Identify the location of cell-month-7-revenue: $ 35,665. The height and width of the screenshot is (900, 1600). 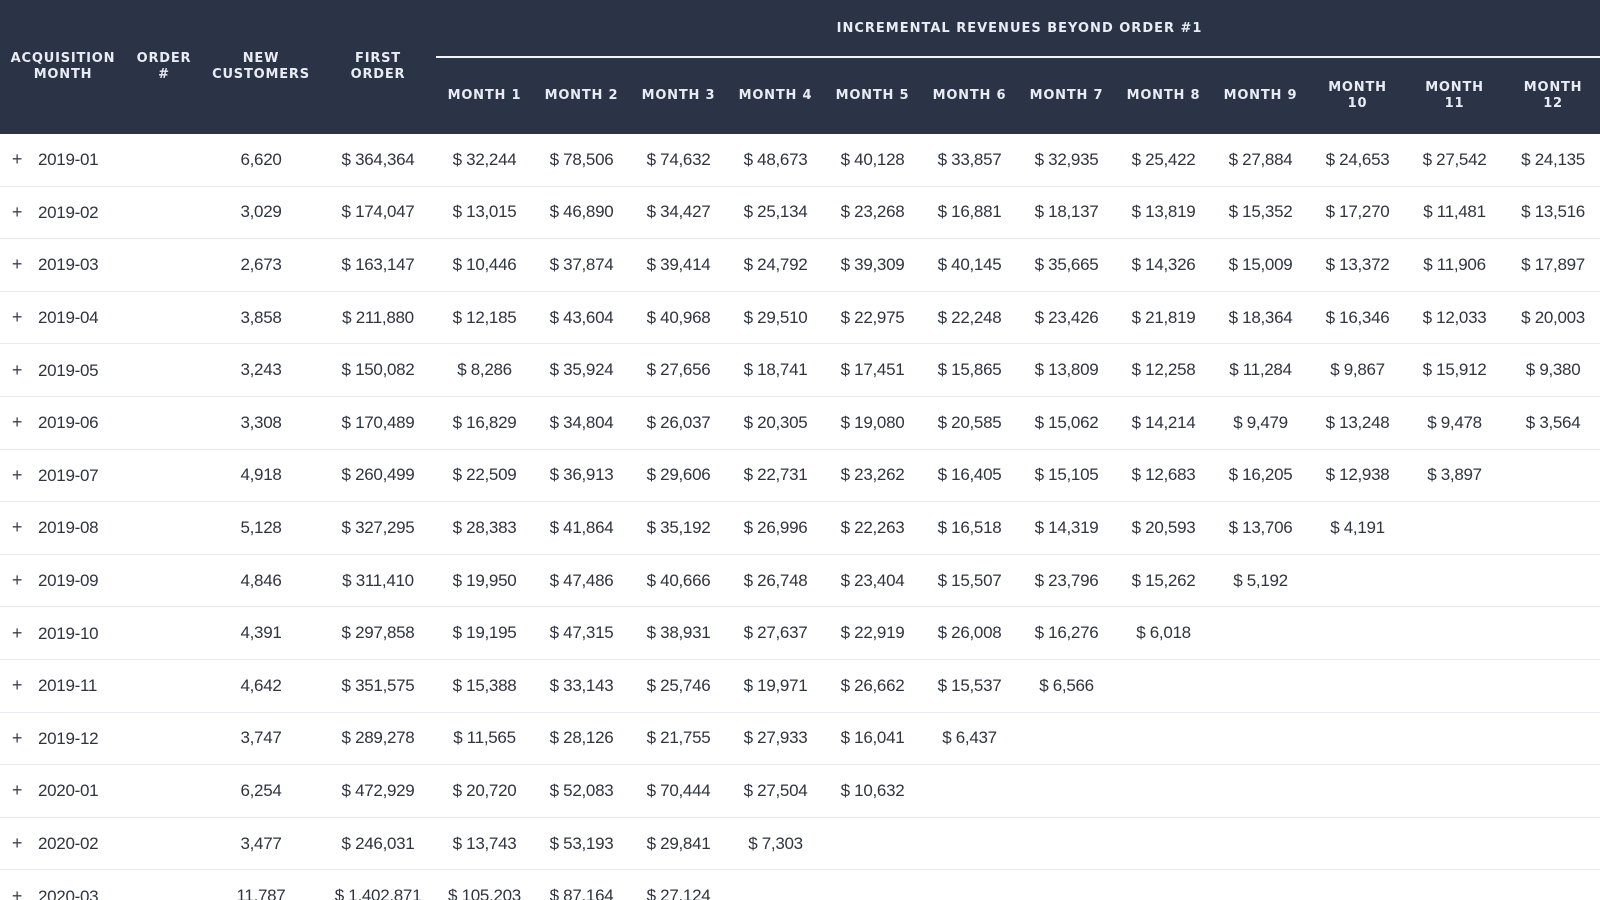
(1066, 265).